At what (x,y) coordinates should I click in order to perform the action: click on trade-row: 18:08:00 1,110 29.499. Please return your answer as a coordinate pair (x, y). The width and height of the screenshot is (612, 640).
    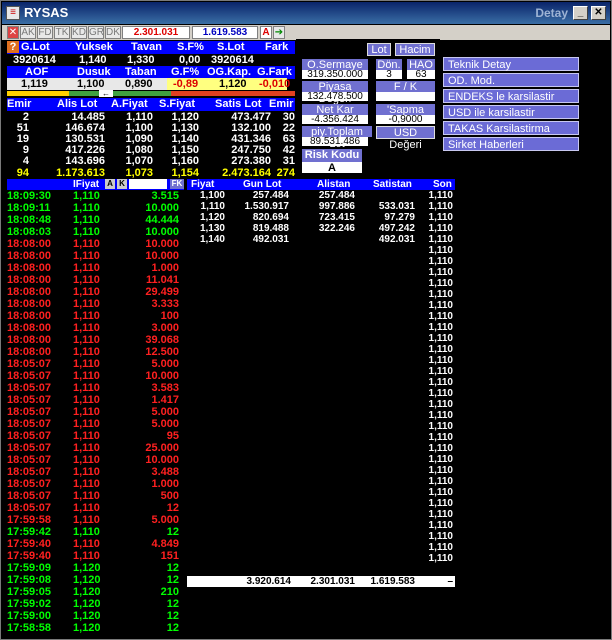
    Looking at the image, I should click on (93, 292).